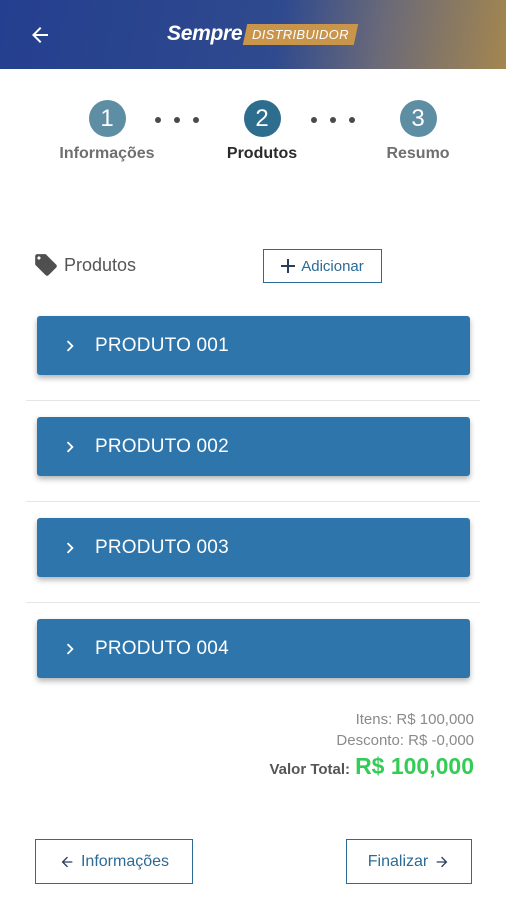  What do you see at coordinates (107, 153) in the screenshot?
I see `step-label: Informações` at bounding box center [107, 153].